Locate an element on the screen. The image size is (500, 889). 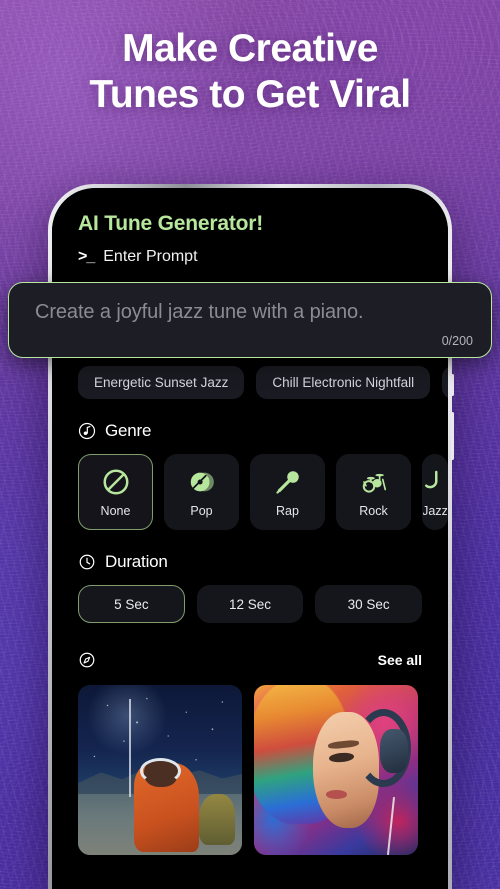
explore-card-colorful-portrait is located at coordinates (336, 770).